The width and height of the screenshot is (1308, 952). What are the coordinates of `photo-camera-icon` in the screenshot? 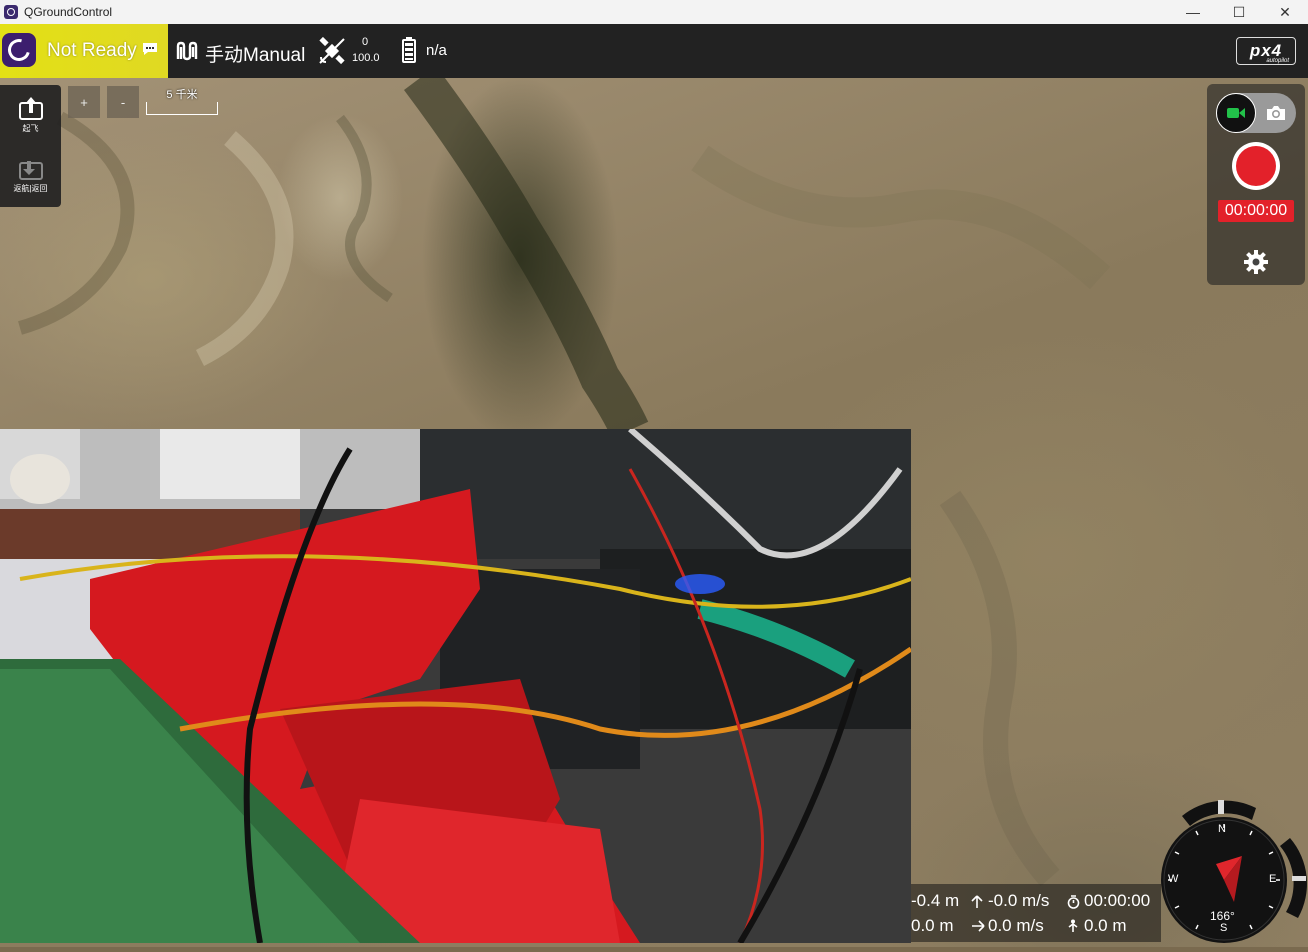 It's located at (1276, 113).